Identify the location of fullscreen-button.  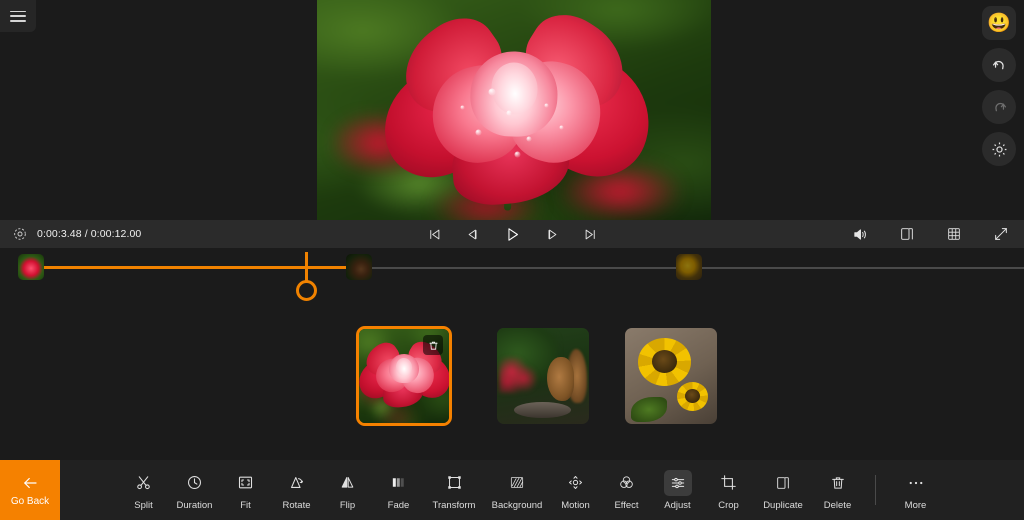
(1001, 234).